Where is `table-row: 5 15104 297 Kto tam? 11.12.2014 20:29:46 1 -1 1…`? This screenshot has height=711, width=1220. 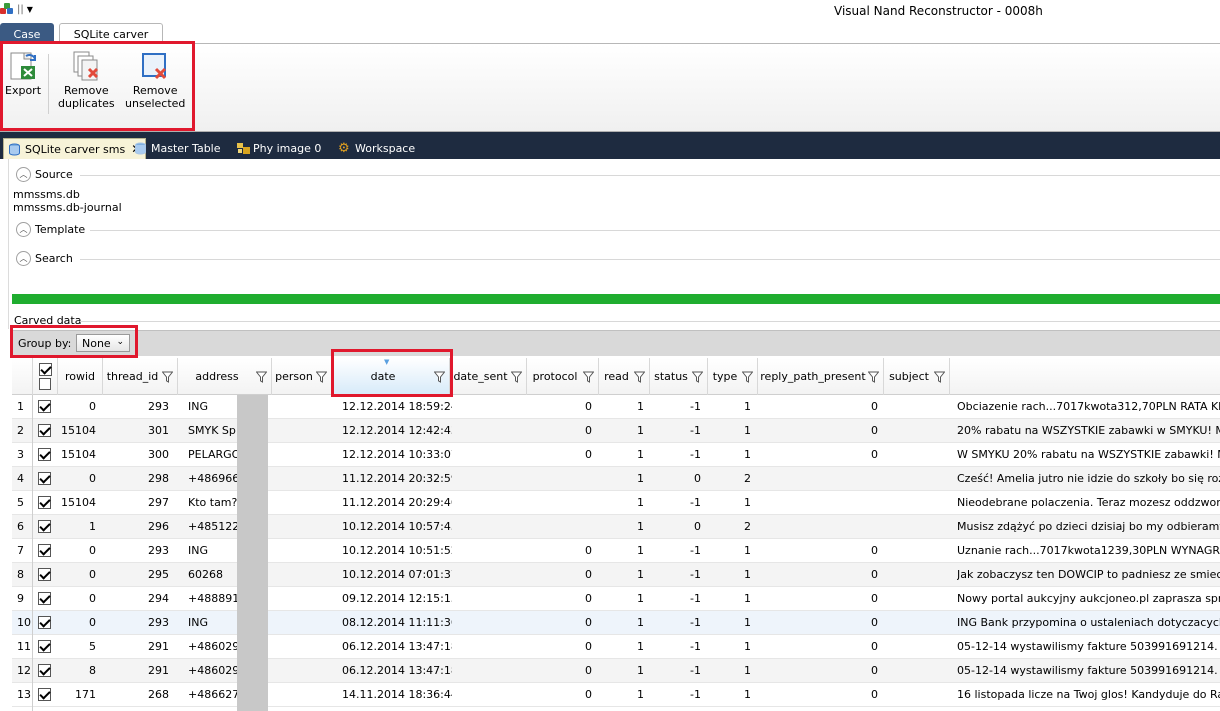
table-row: 5 15104 297 Kto tam? 11.12.2014 20:29:46 1 -1 1… is located at coordinates (616, 503).